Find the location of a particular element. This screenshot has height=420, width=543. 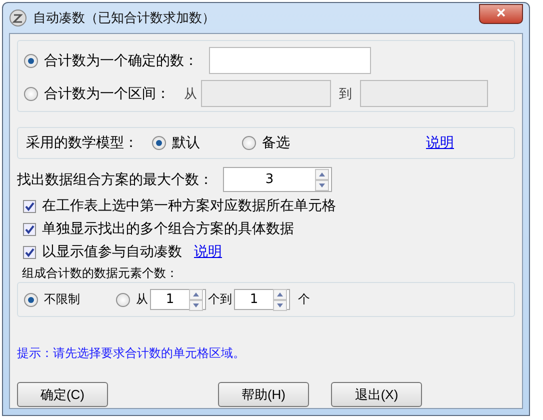

model-label: 采用的数学模型： is located at coordinates (82, 143).